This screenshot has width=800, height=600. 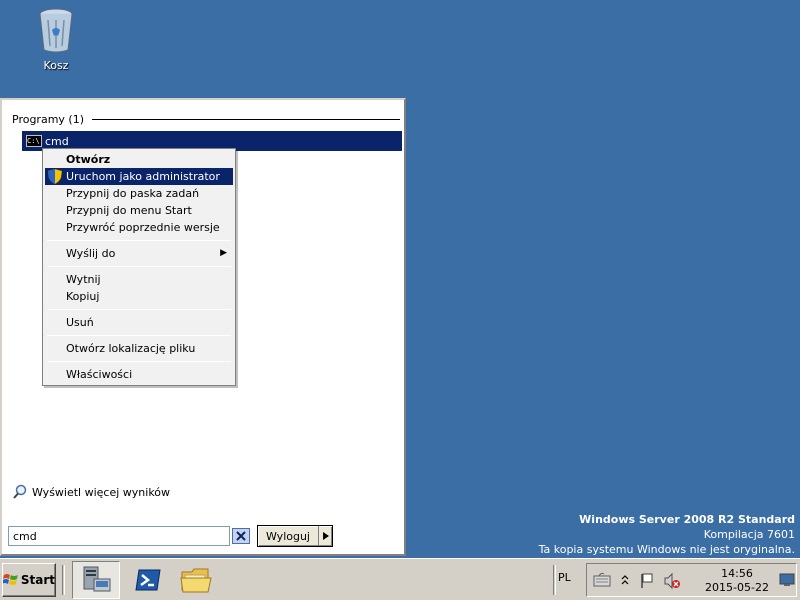 I want to click on menu-item-open: Otwórz, so click(x=139, y=159).